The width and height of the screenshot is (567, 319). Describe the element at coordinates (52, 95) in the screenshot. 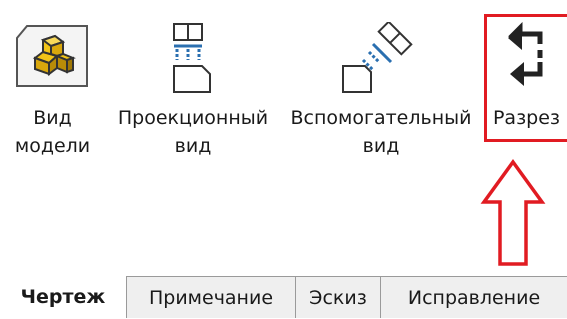

I see `model-view-button: Вид модели` at that location.